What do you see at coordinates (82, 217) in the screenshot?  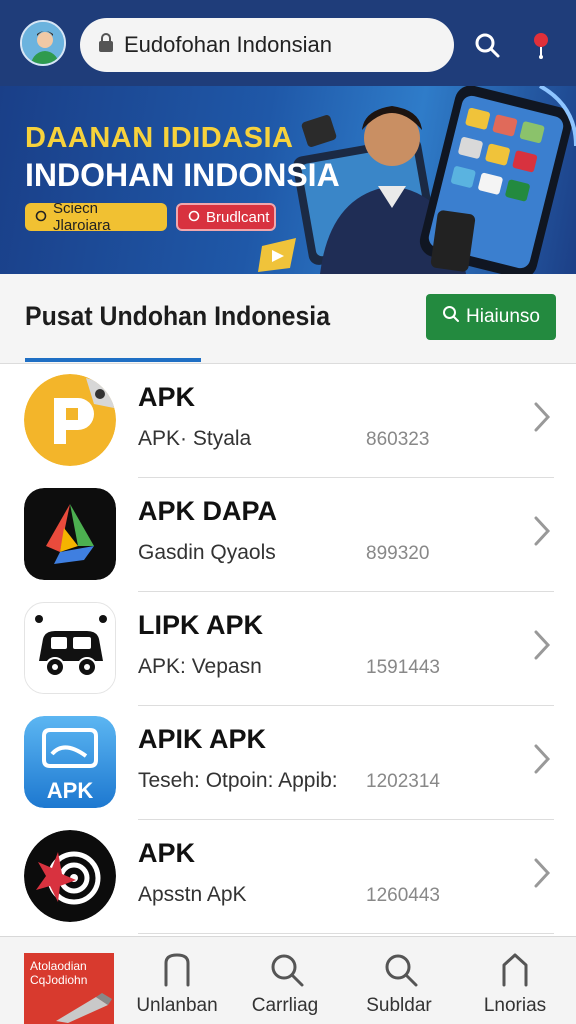 I see `banner-chip-left-label: Sciecn Jlaroiara` at bounding box center [82, 217].